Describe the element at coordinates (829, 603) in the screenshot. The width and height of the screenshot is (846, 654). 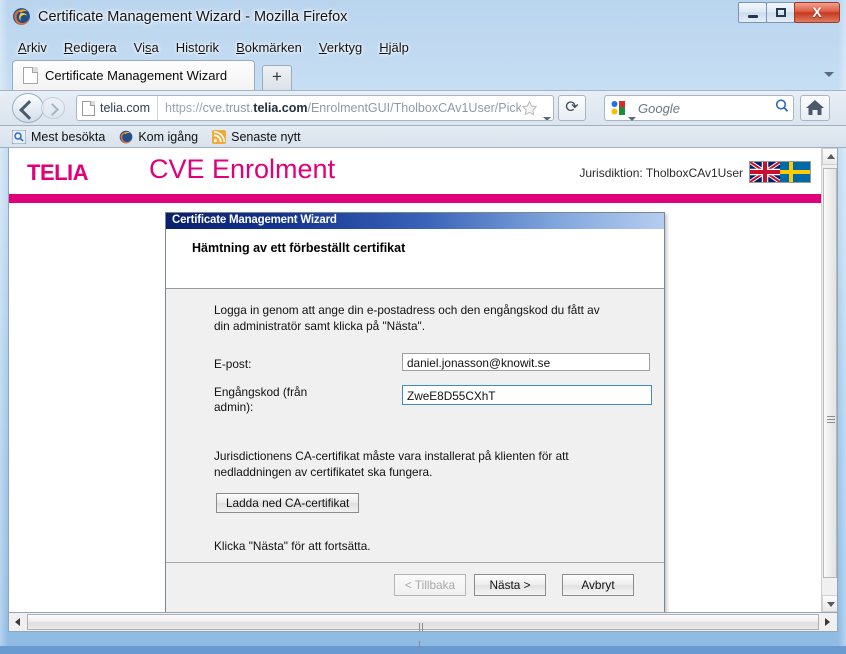
I see `scroll-down-button` at that location.